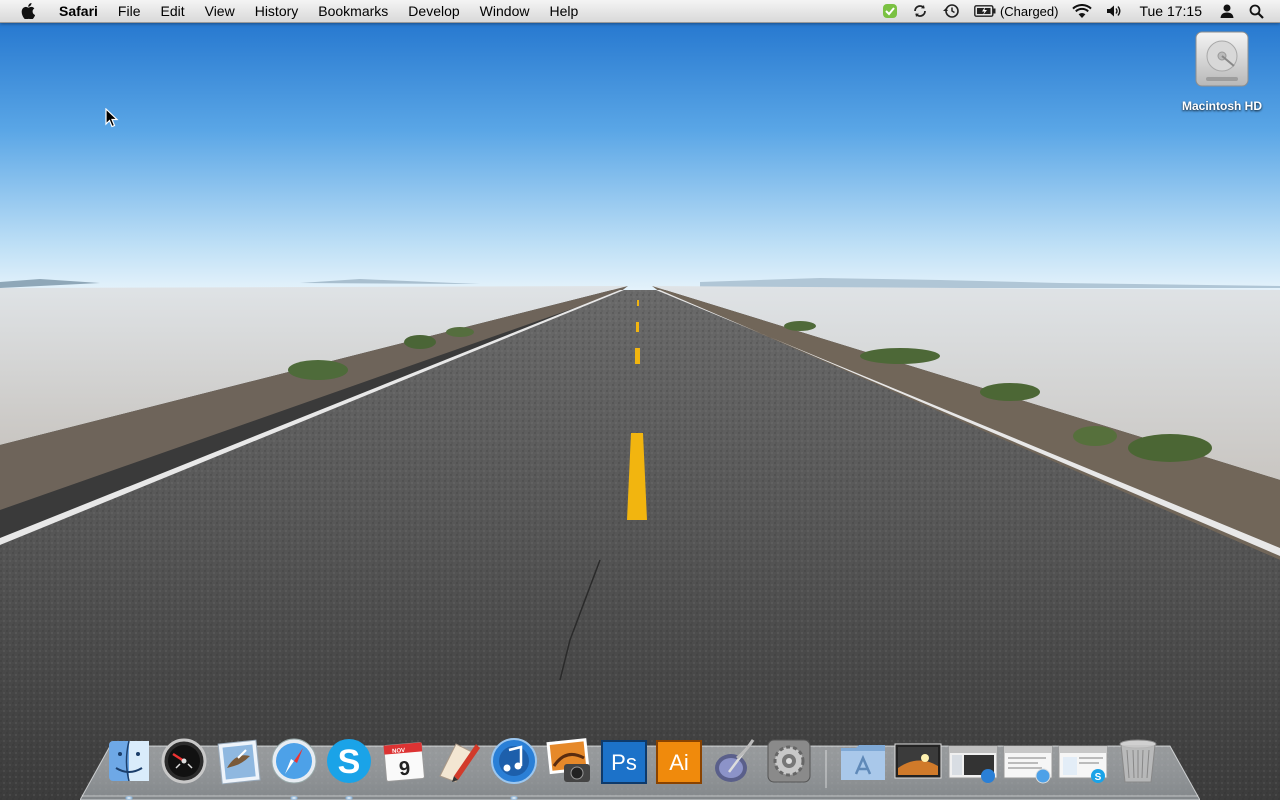 This screenshot has width=1280, height=800. I want to click on wallpaper-window-icon, so click(918, 761).